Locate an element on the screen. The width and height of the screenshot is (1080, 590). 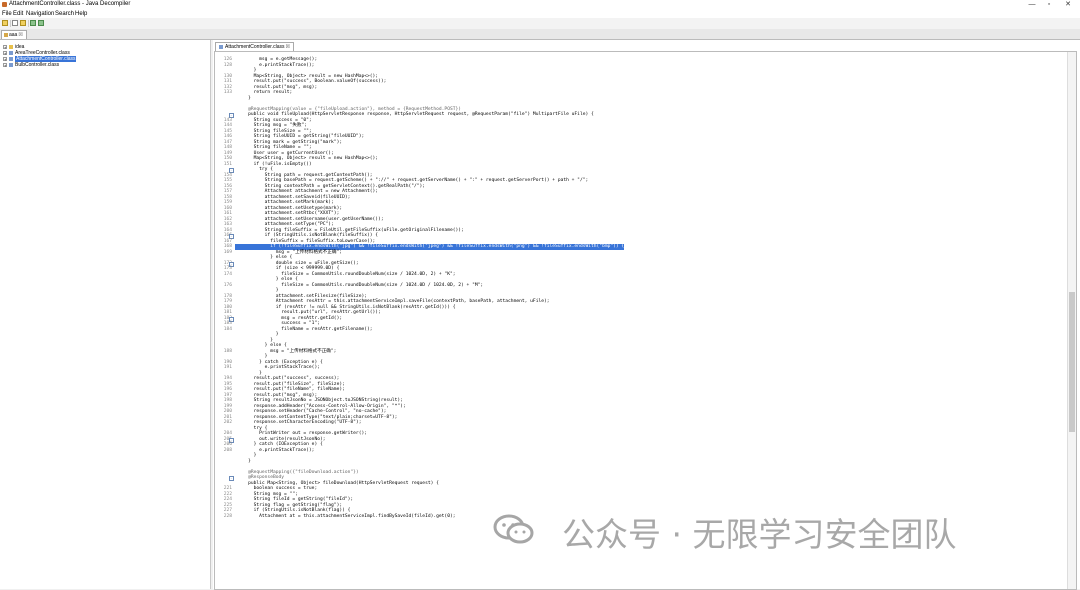
line-number: 169 is located at coordinates (227, 252).